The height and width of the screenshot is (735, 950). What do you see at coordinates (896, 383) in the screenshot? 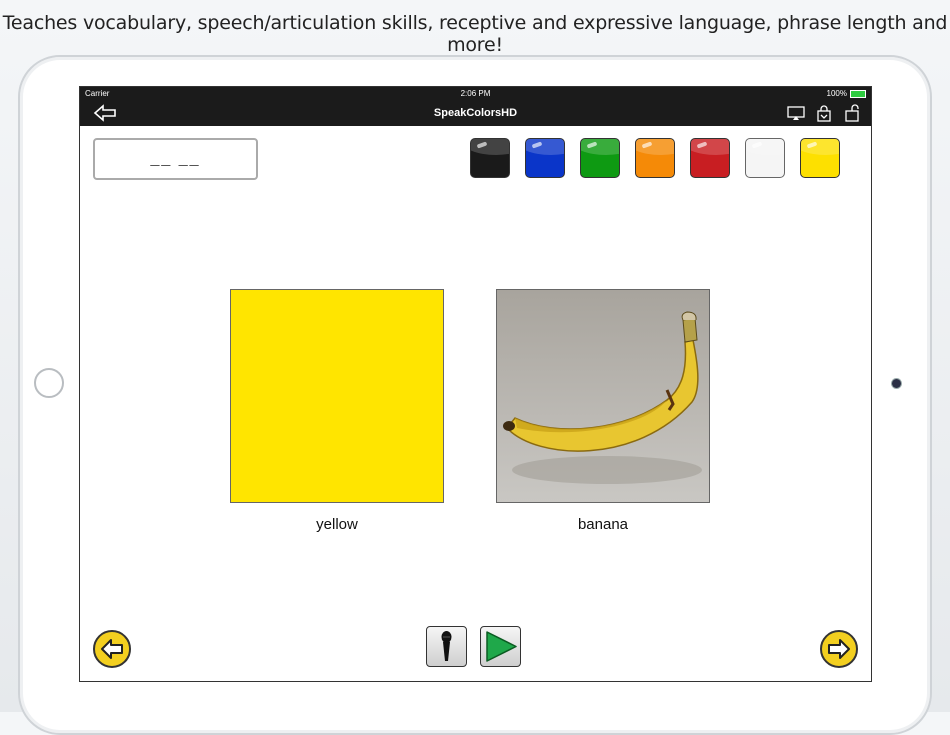
I see `front-camera` at bounding box center [896, 383].